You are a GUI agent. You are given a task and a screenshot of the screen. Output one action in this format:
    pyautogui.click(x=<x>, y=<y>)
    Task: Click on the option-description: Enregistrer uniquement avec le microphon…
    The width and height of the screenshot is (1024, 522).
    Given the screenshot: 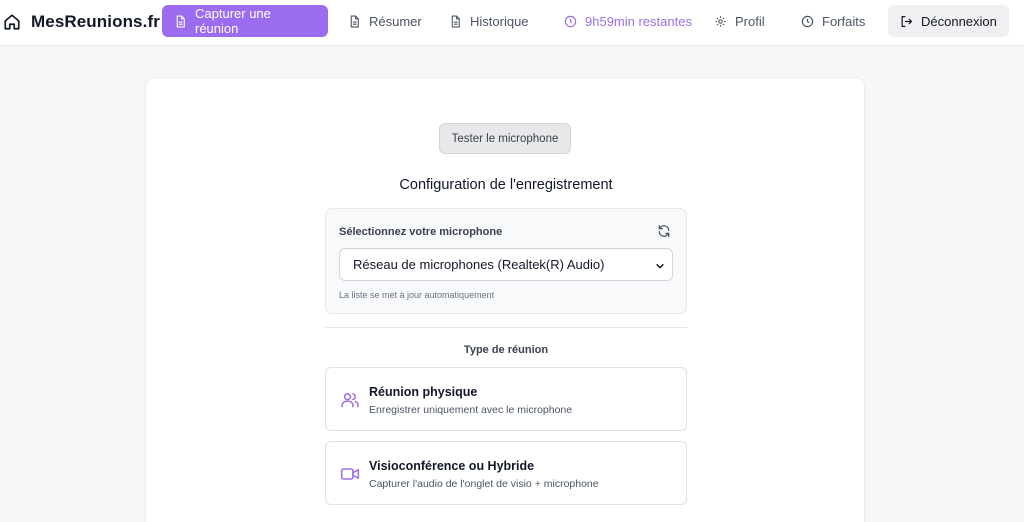 What is the action you would take?
    pyautogui.click(x=471, y=410)
    